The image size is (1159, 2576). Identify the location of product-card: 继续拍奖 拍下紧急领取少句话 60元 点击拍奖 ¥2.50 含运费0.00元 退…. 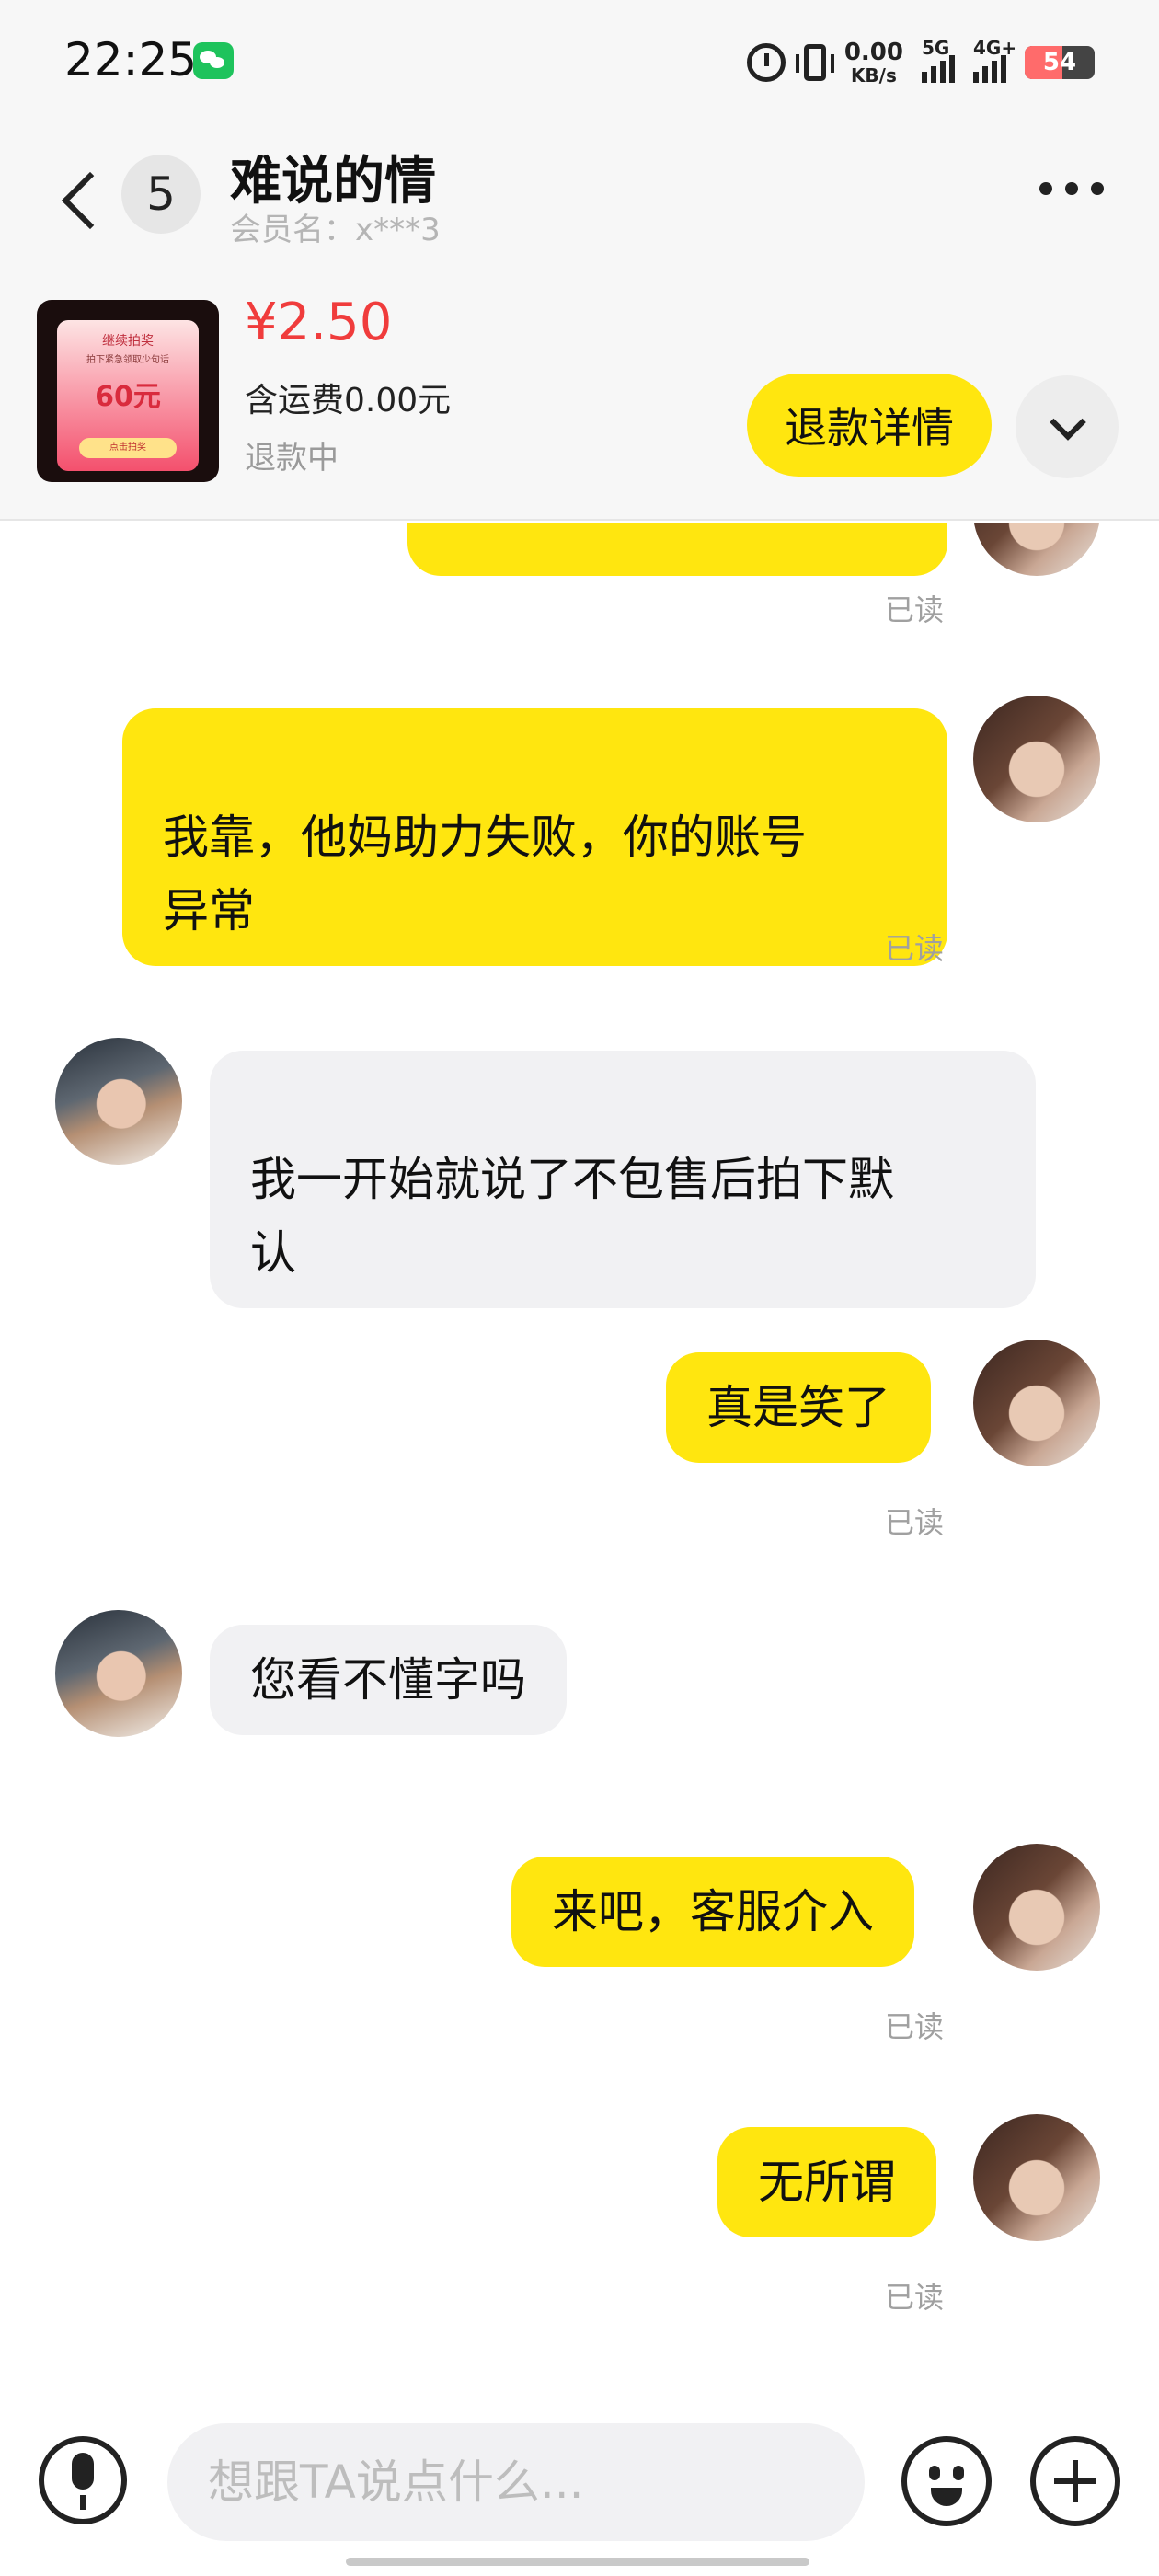
(579, 403).